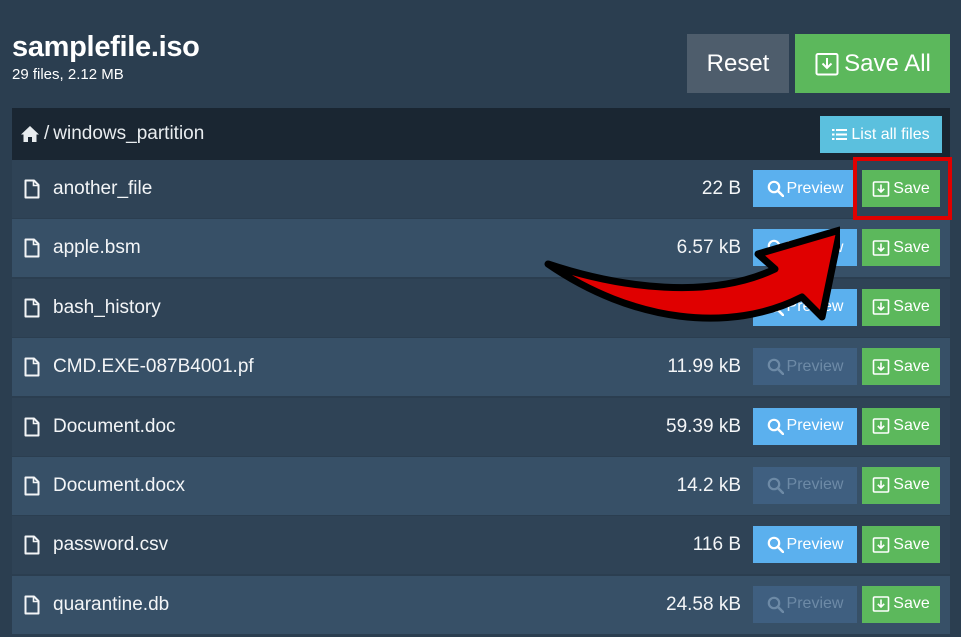  What do you see at coordinates (708, 248) in the screenshot?
I see `file-size: 6.57 kB` at bounding box center [708, 248].